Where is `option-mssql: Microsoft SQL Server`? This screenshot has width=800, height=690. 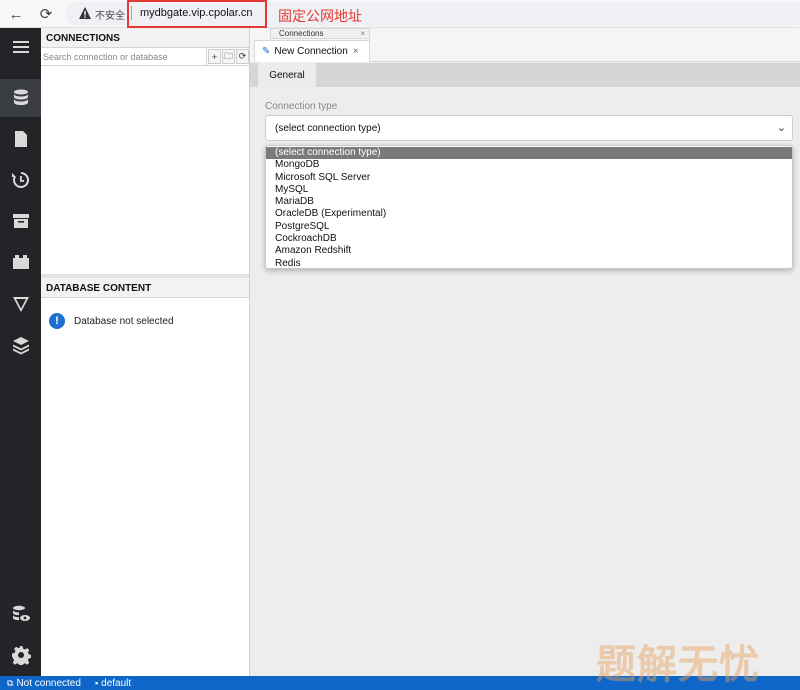
option-mssql: Microsoft SQL Server is located at coordinates (529, 178).